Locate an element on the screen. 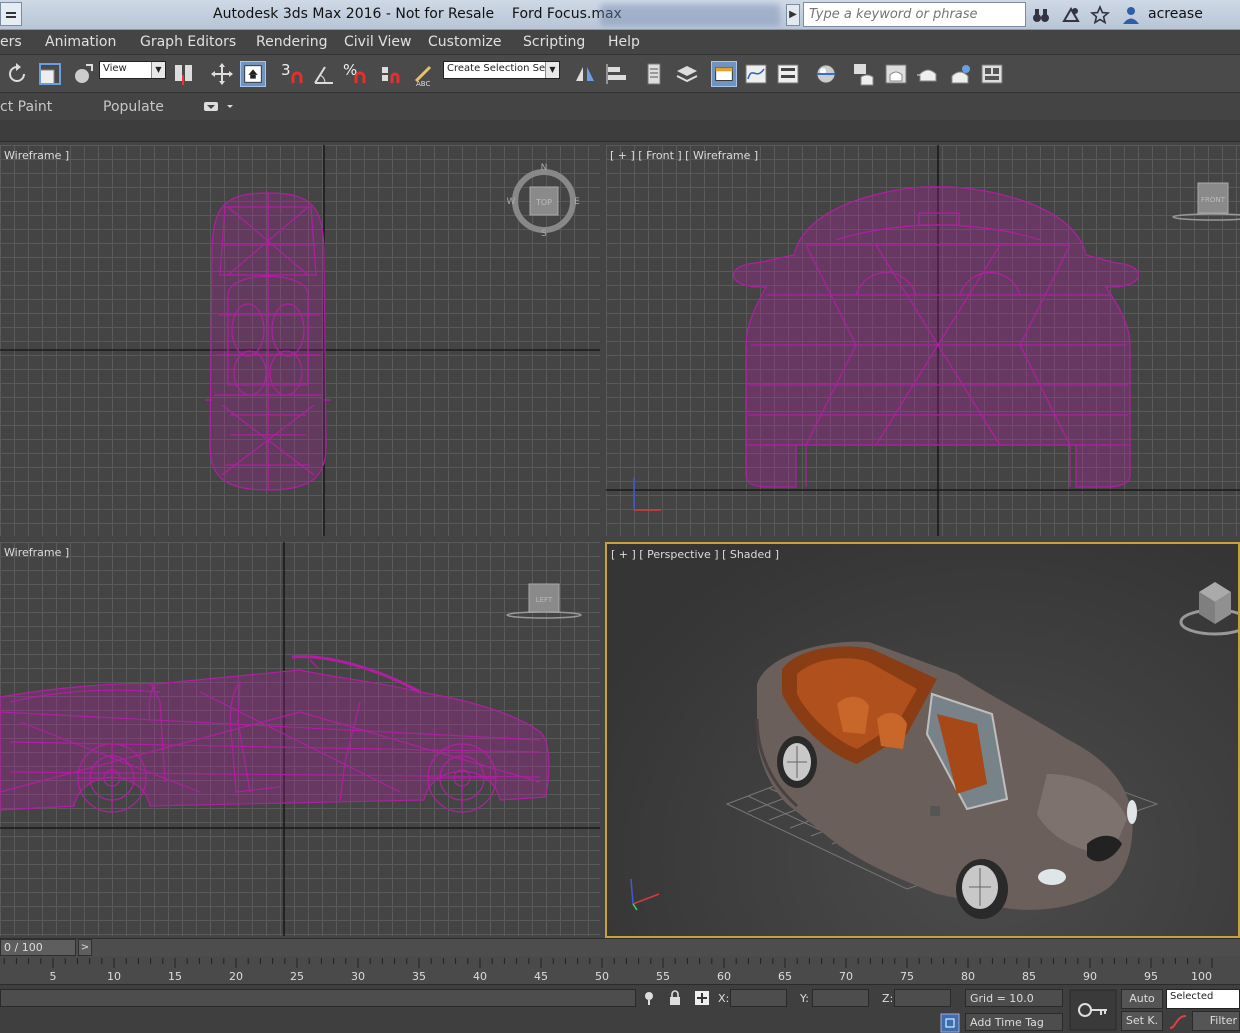  add-time-tag-field: Add Time Tag is located at coordinates (1014, 1022).